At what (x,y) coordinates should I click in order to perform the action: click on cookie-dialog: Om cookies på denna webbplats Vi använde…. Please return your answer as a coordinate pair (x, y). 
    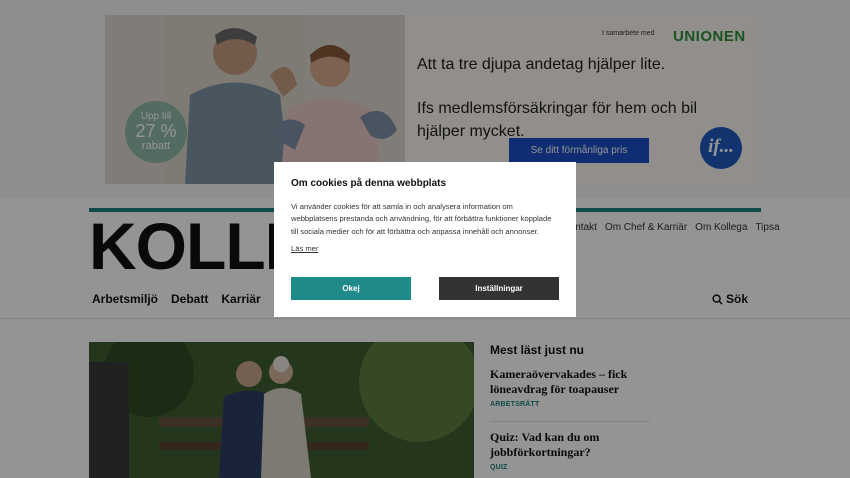
    Looking at the image, I should click on (425, 239).